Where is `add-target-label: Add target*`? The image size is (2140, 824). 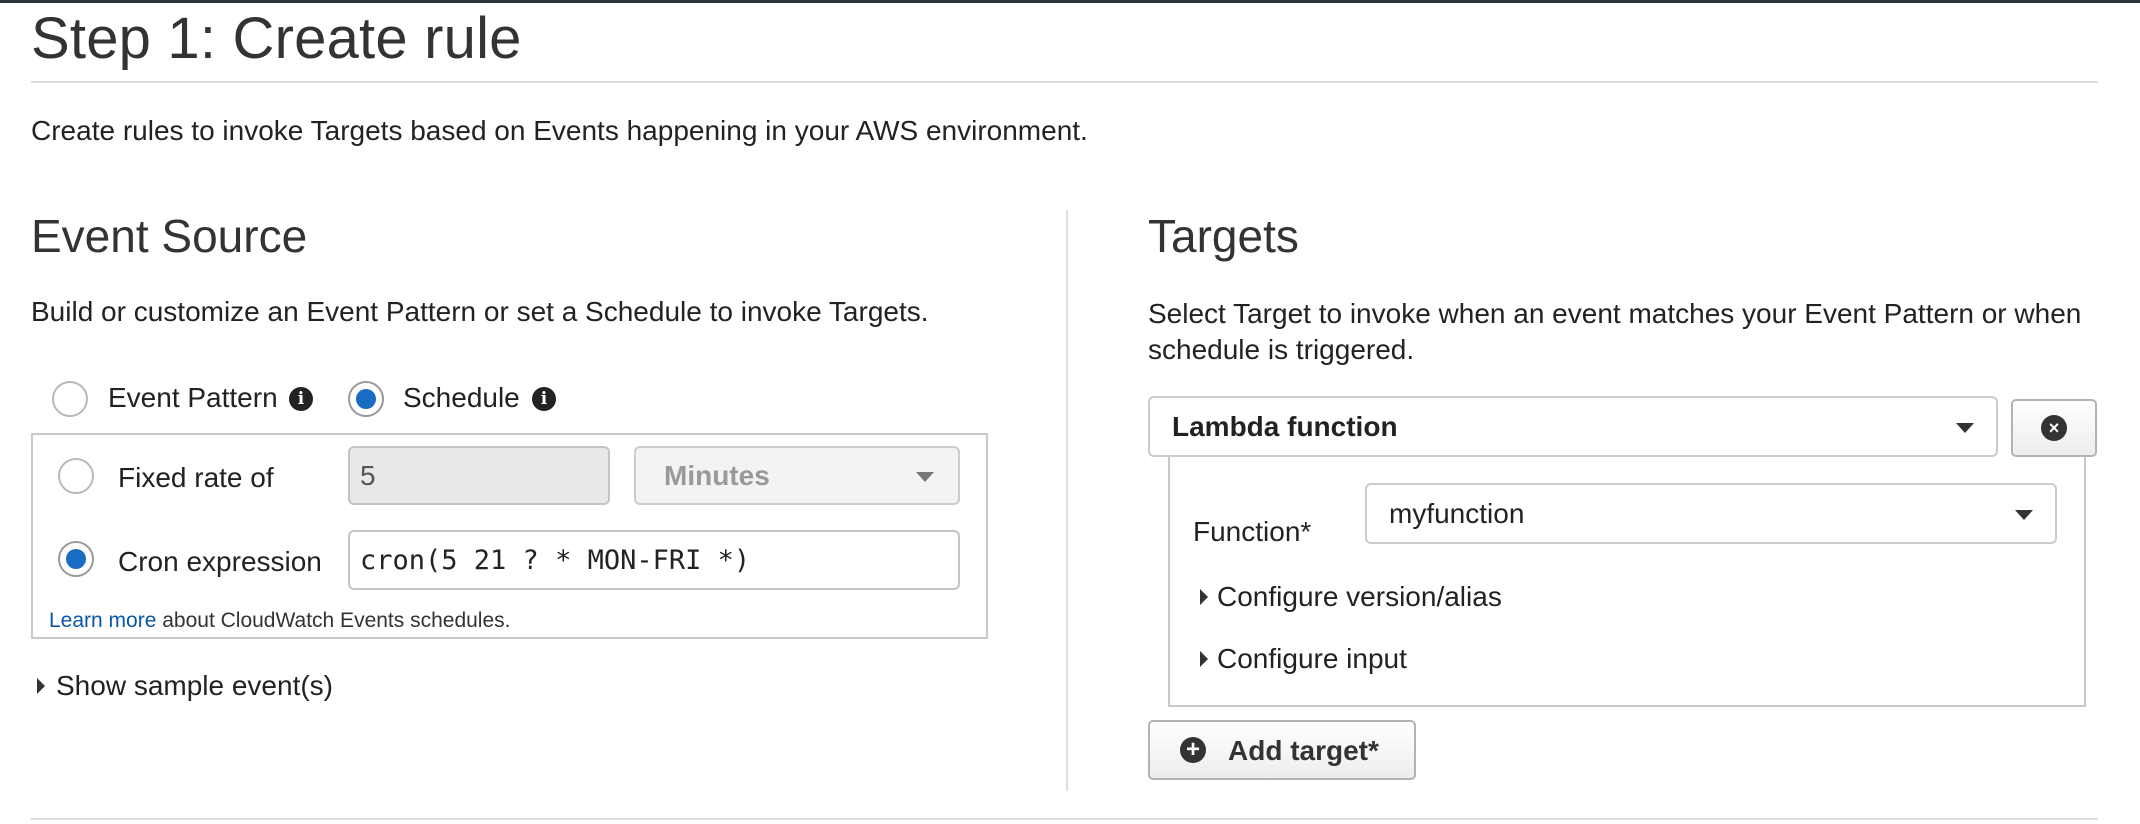
add-target-label: Add target* is located at coordinates (1303, 750).